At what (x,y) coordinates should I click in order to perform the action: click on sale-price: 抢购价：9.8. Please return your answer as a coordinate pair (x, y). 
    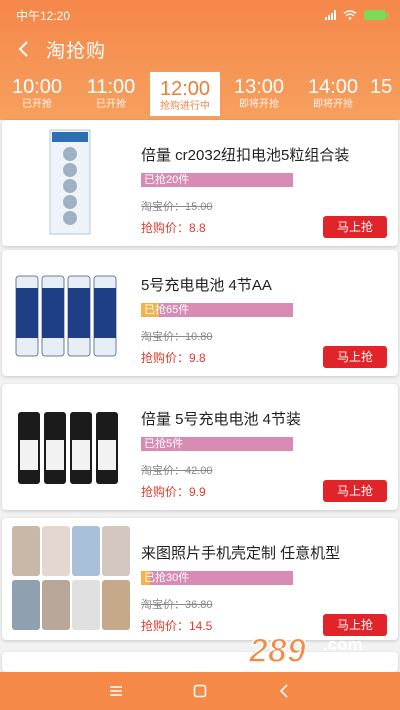
    Looking at the image, I should click on (173, 358).